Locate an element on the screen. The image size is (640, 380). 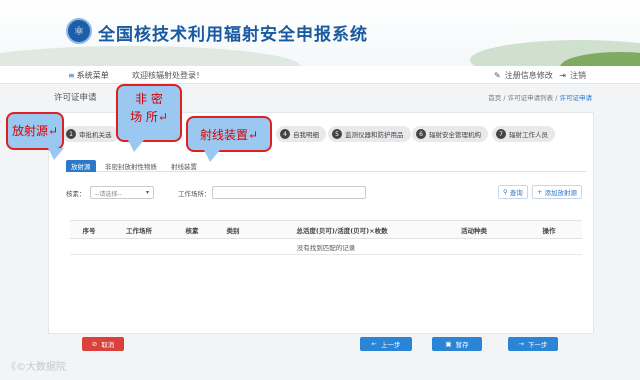
add-source-button: + 添加放射源 is located at coordinates (557, 192).